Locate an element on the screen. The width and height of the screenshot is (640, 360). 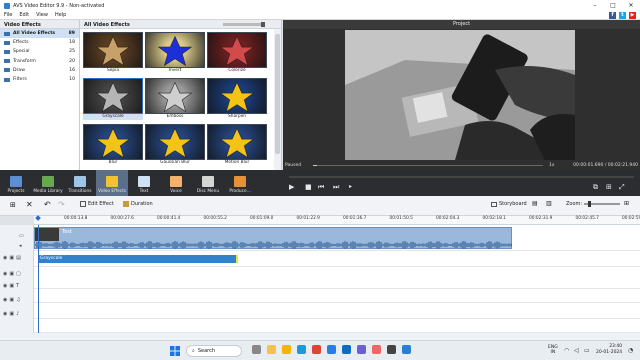
previous-frame-icon: ⏮ is located at coordinates (321, 187).